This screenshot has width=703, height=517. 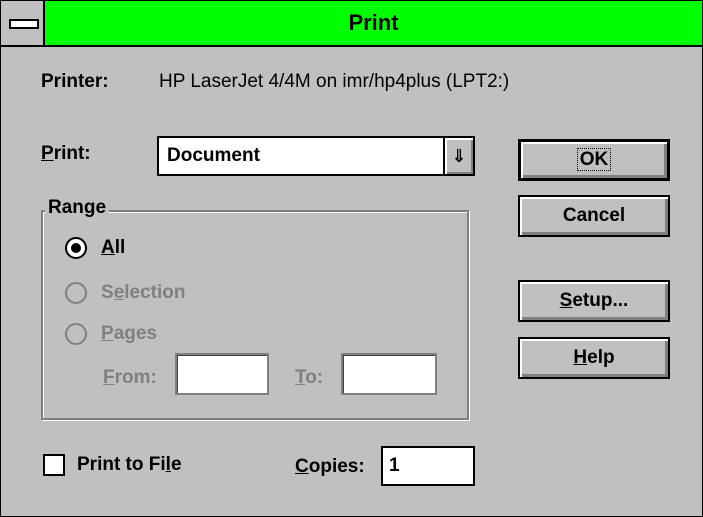 What do you see at coordinates (77, 208) in the screenshot?
I see `range-group-title: Range` at bounding box center [77, 208].